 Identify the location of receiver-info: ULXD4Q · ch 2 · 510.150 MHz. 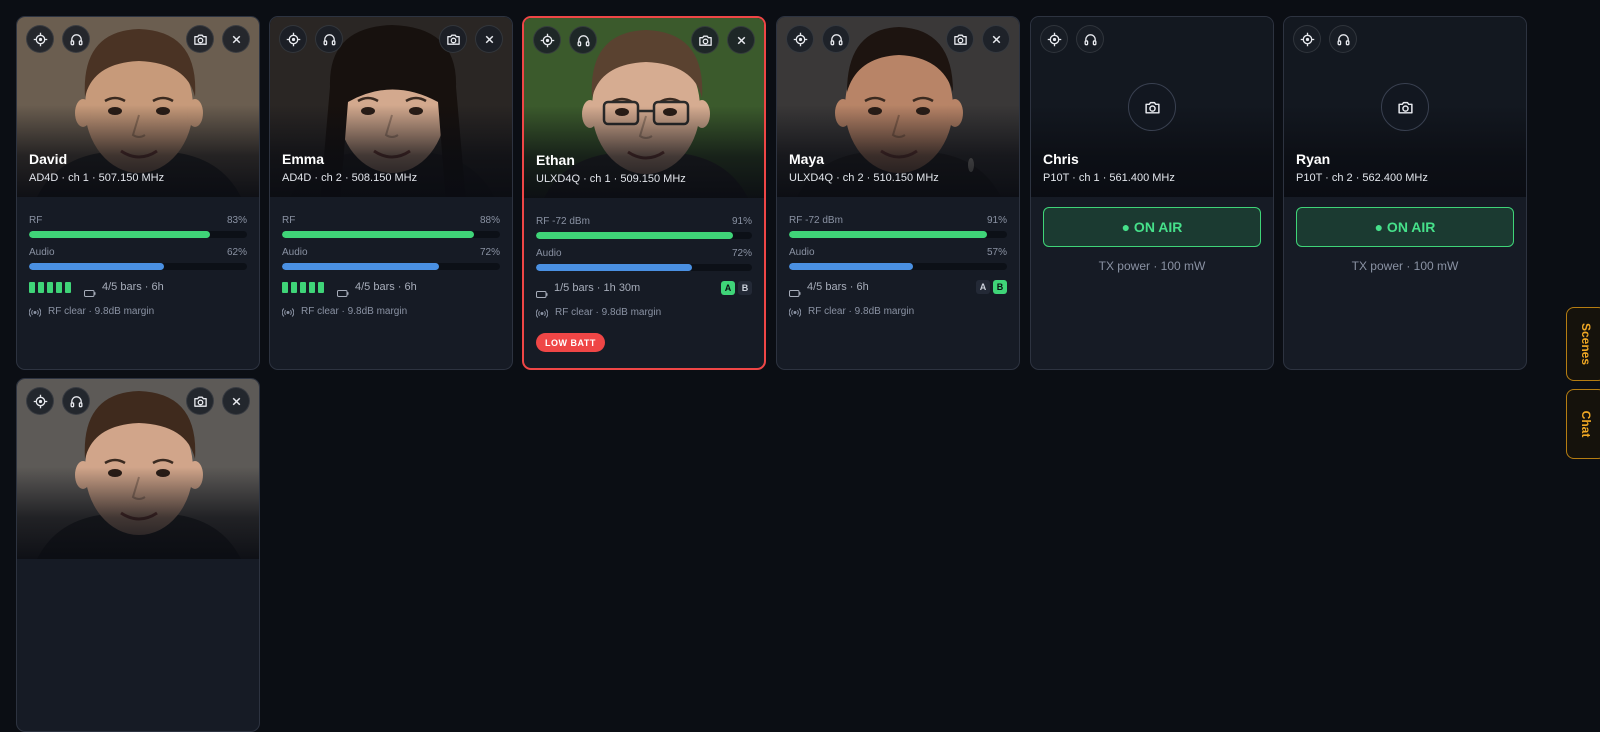
(864, 178).